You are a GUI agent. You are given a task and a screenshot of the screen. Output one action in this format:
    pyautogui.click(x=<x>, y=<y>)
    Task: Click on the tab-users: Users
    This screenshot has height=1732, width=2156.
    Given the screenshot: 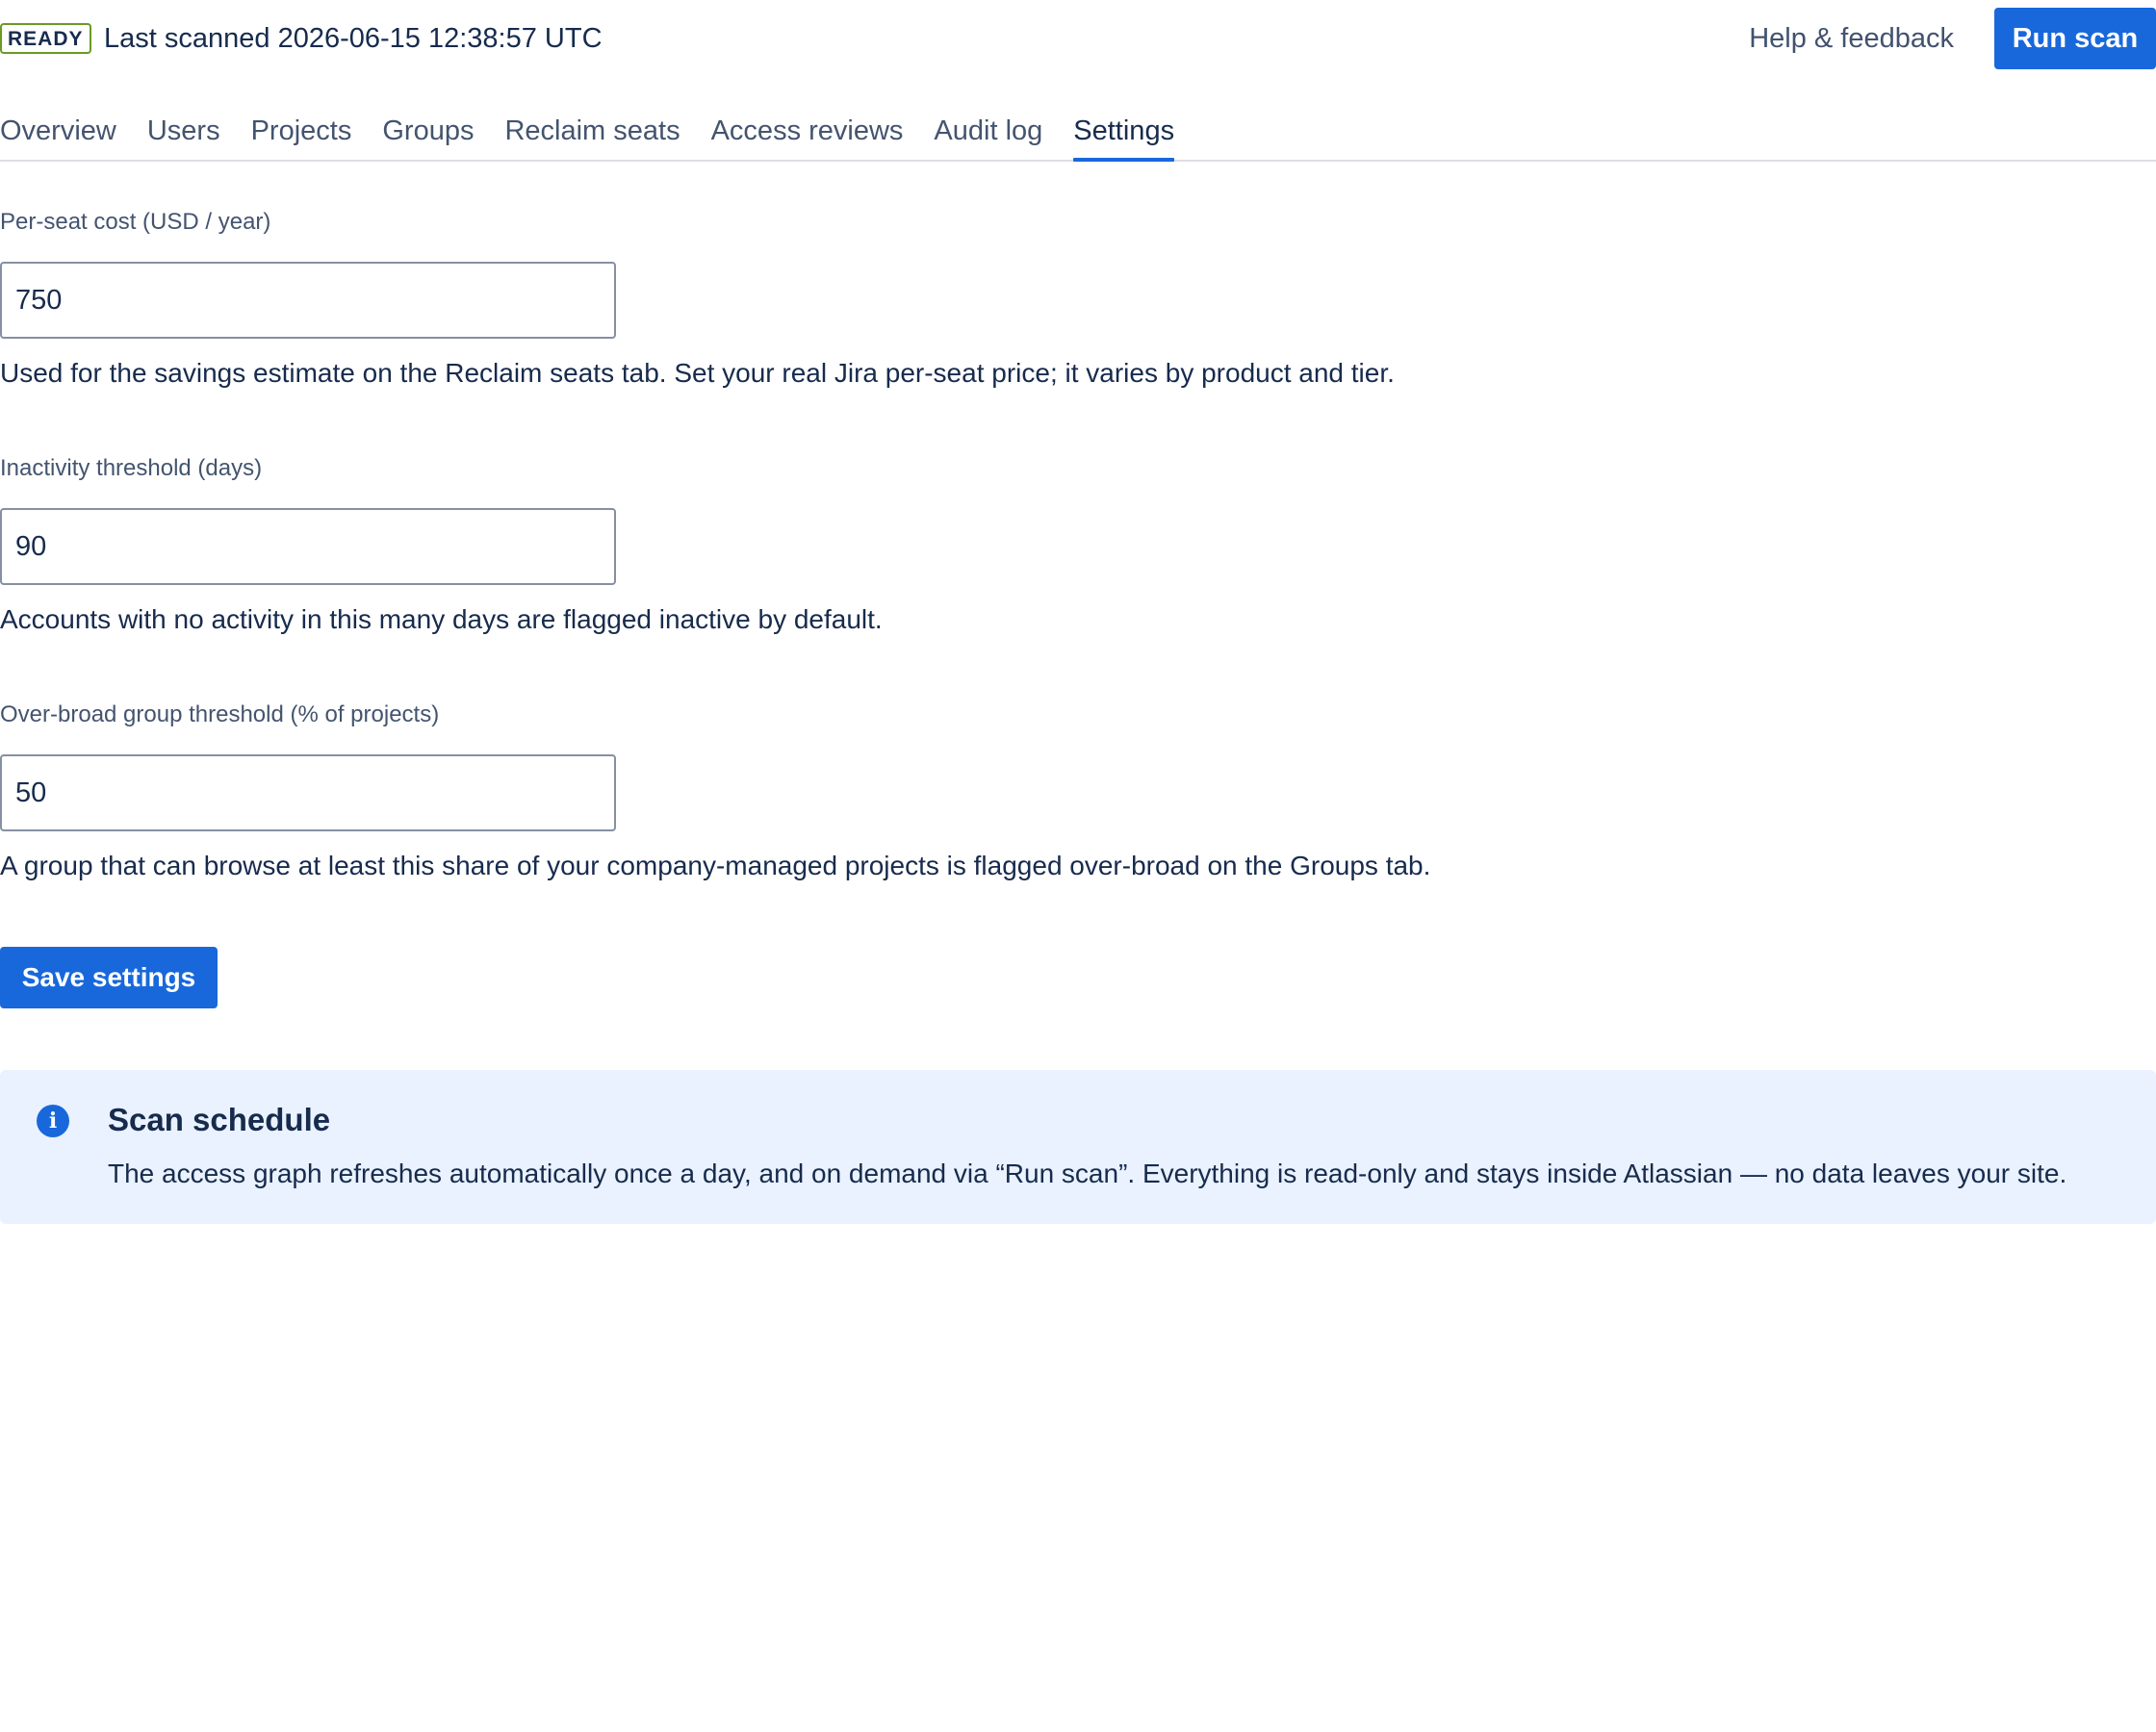 What is the action you would take?
    pyautogui.click(x=183, y=132)
    